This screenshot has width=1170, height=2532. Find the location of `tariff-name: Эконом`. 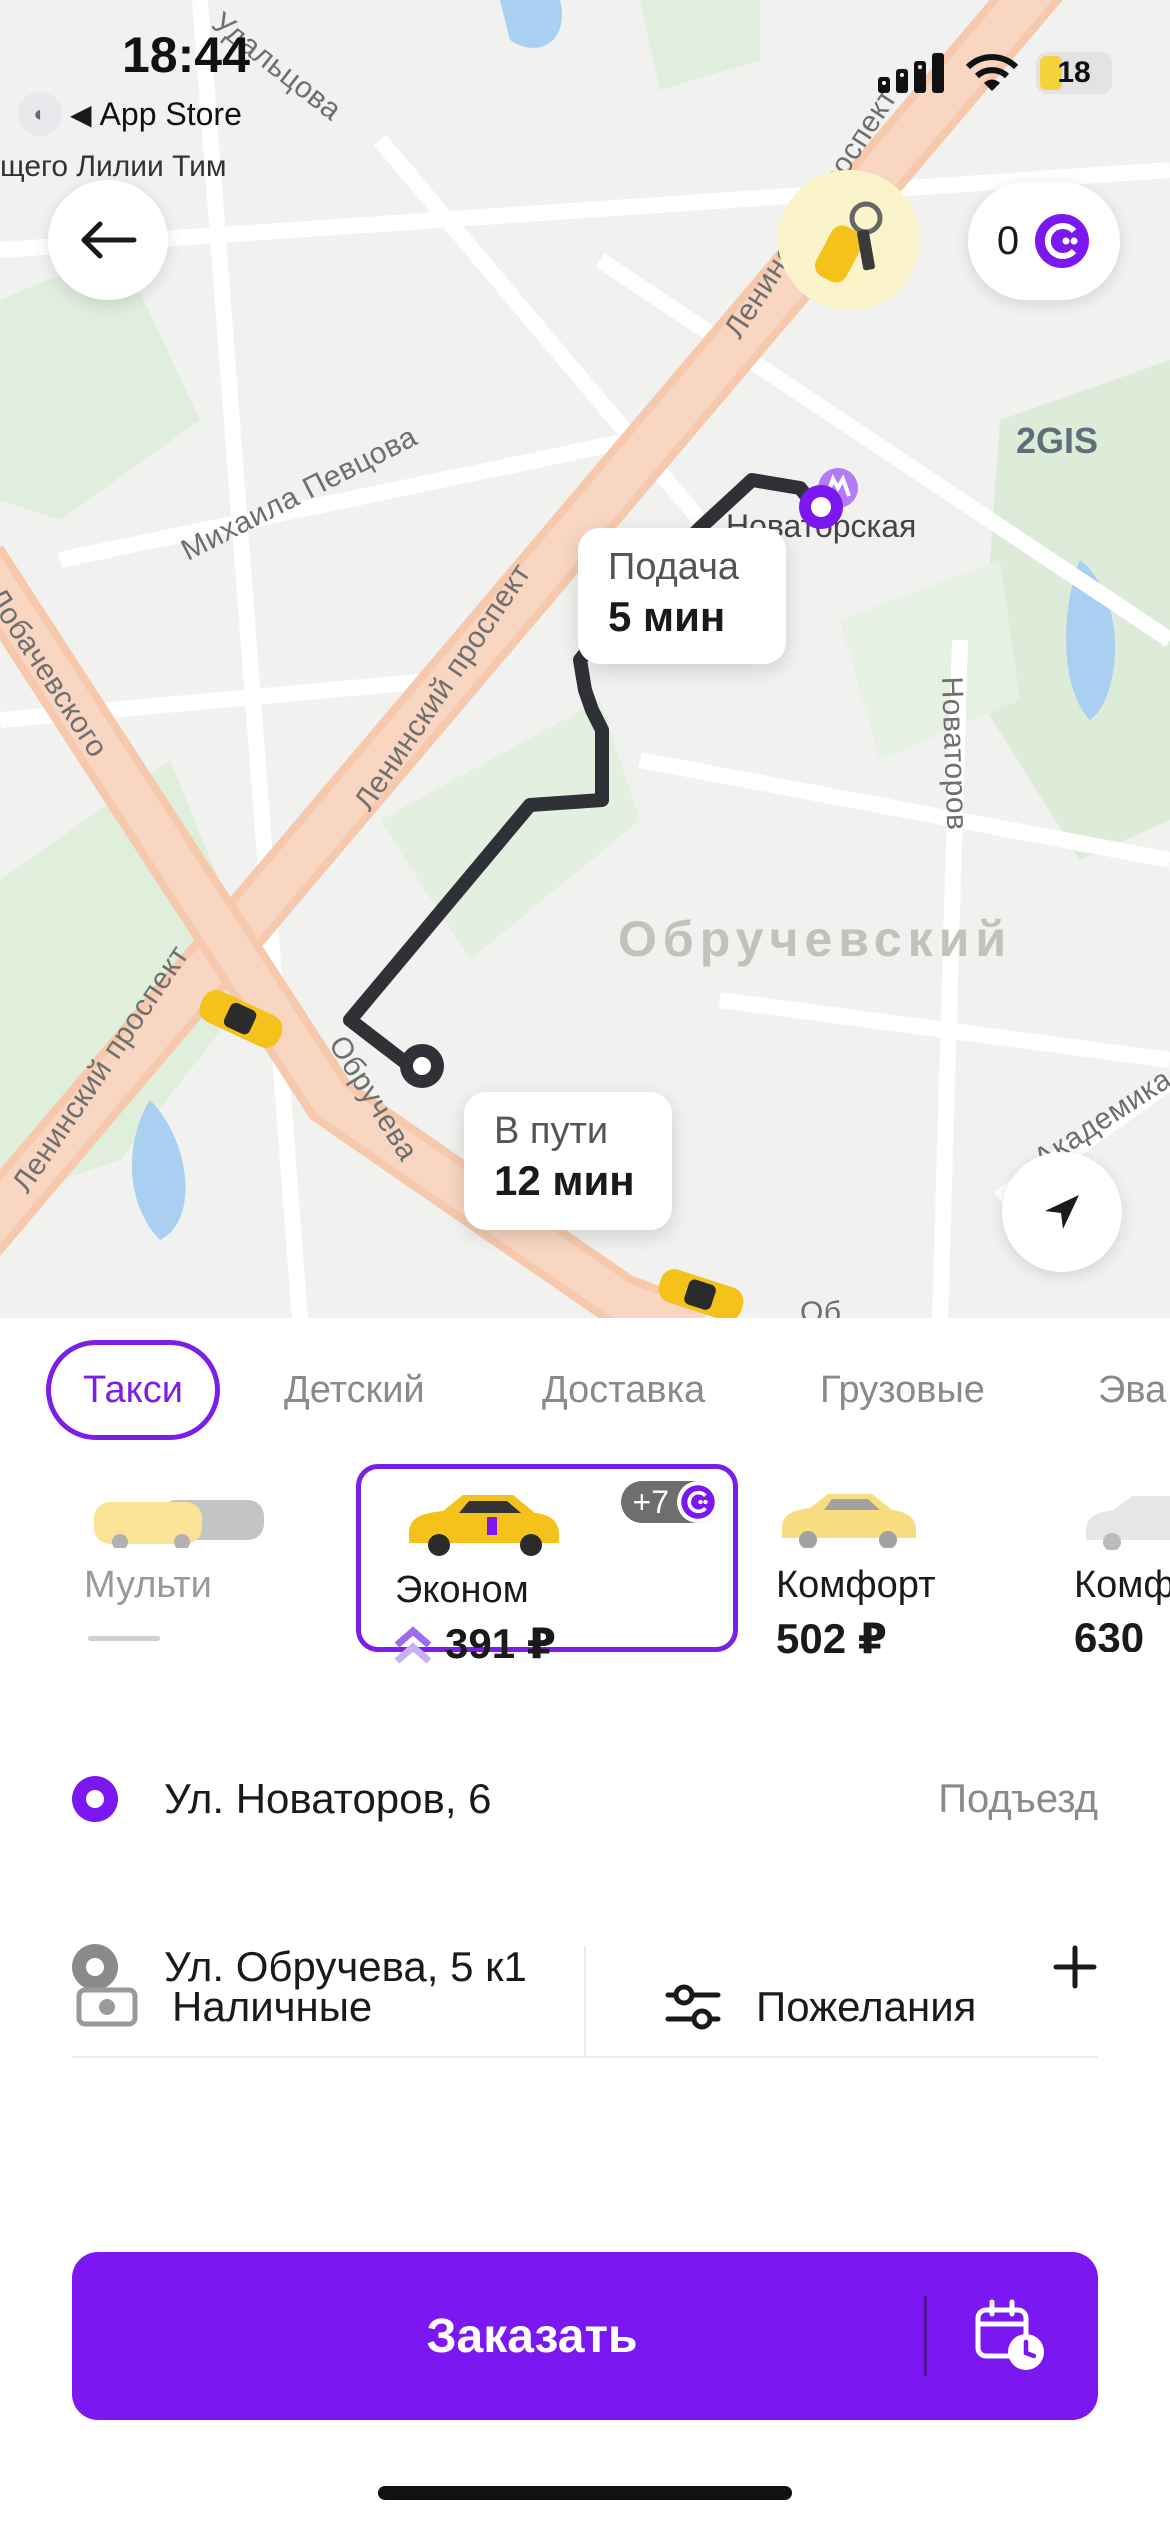

tariff-name: Эконом is located at coordinates (462, 1590).